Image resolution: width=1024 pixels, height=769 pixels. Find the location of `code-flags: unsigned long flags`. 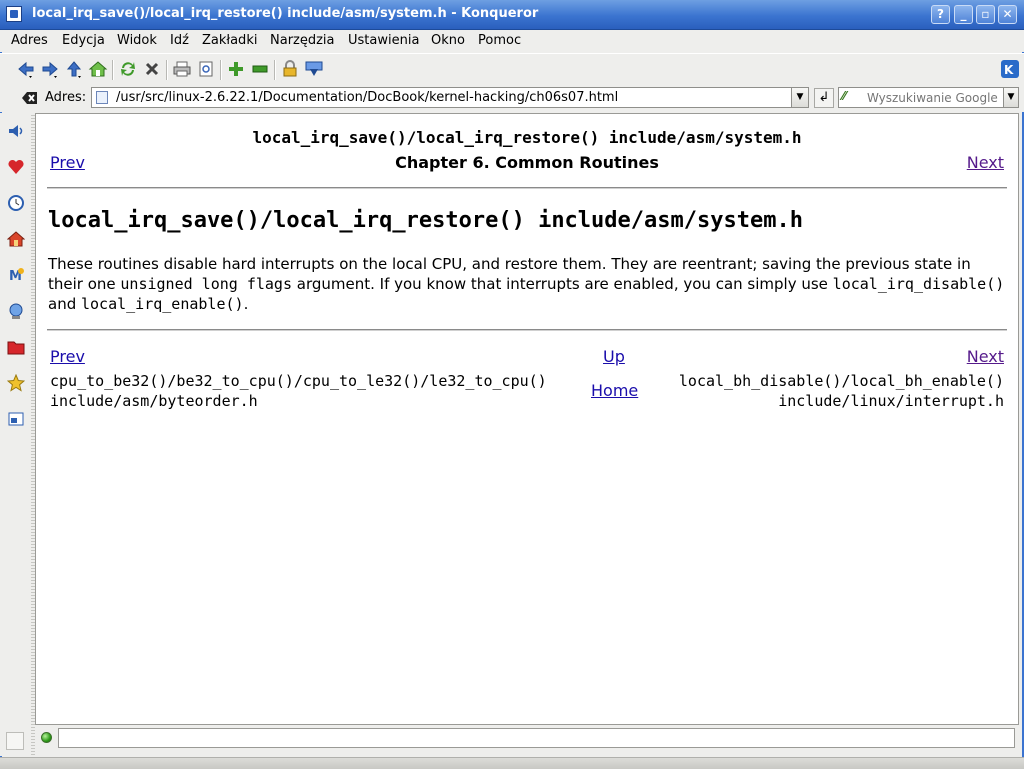

code-flags: unsigned long flags is located at coordinates (206, 284).